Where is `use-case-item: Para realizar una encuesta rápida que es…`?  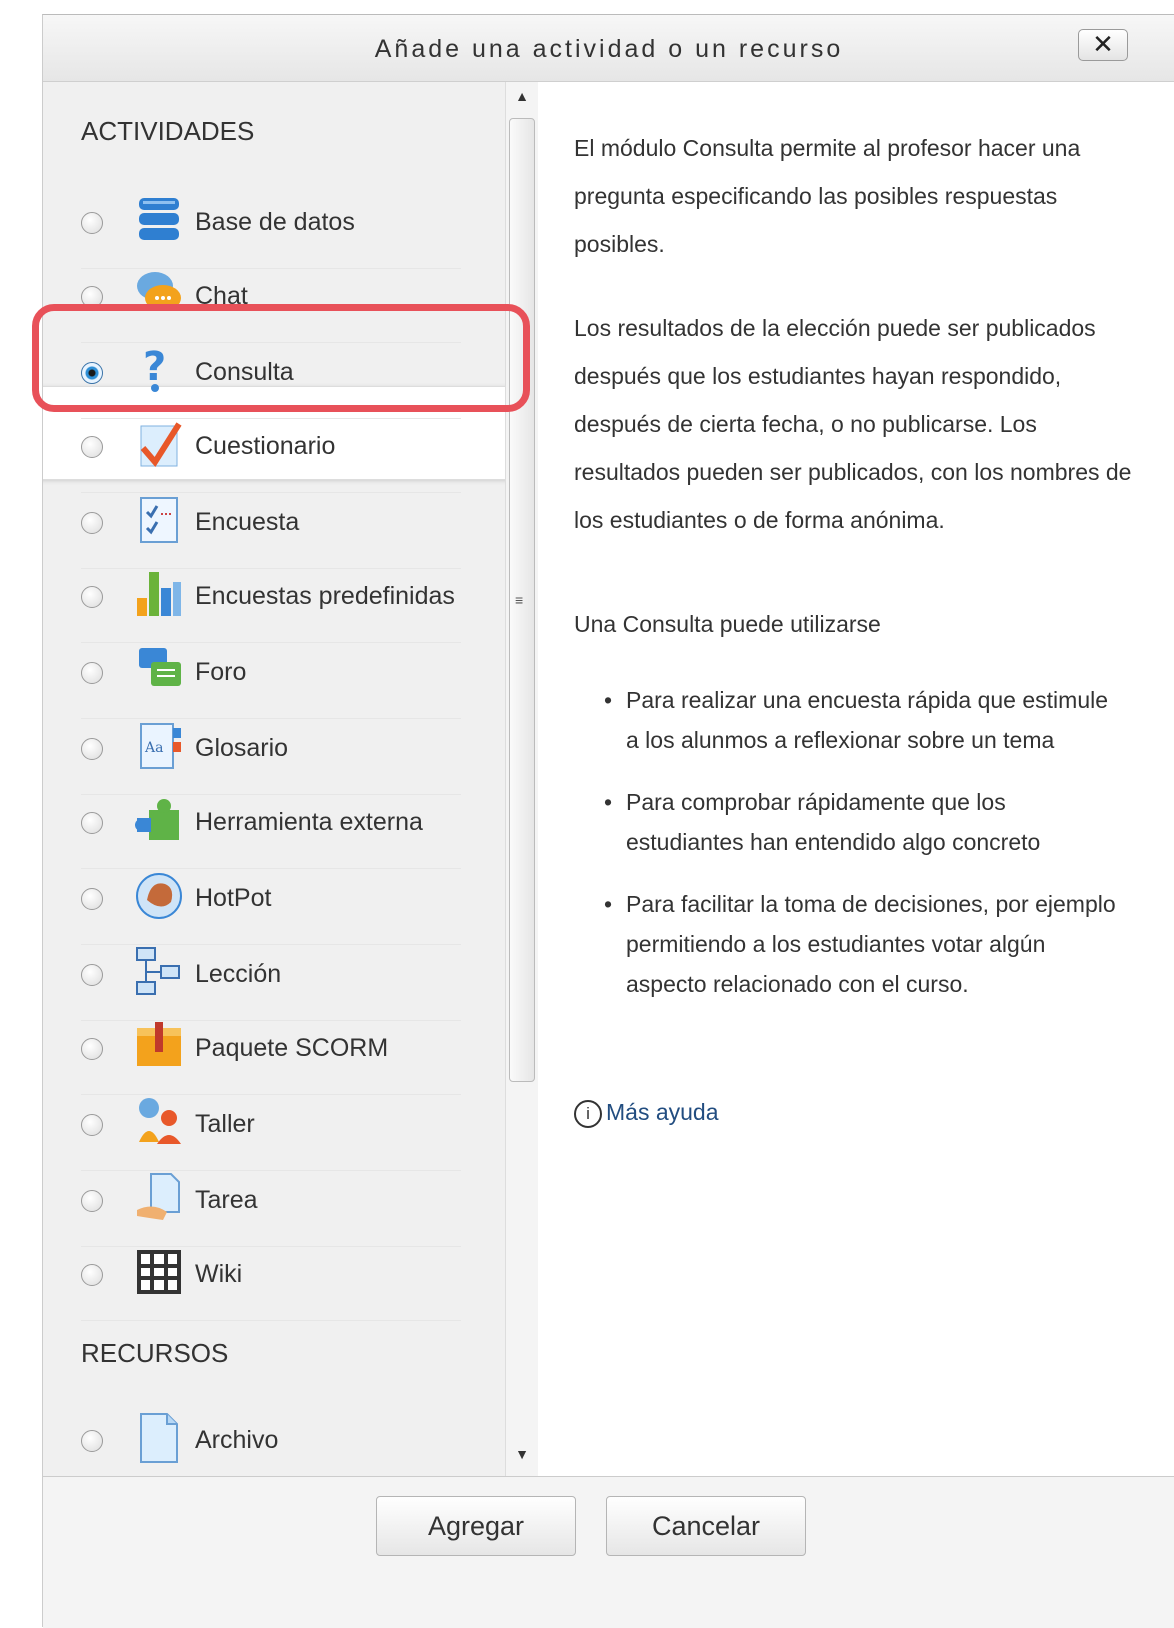
use-case-item: Para realizar una encuesta rápida que es… is located at coordinates (860, 720).